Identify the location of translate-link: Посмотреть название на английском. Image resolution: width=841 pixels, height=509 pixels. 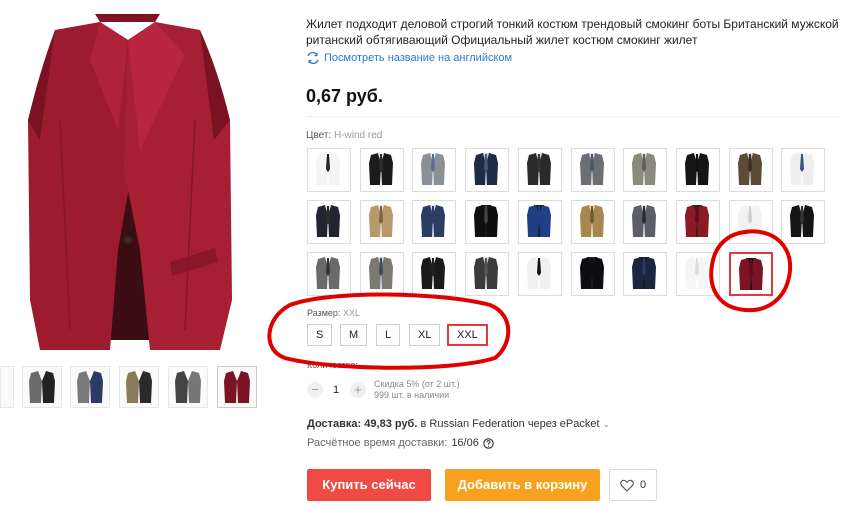
(409, 58).